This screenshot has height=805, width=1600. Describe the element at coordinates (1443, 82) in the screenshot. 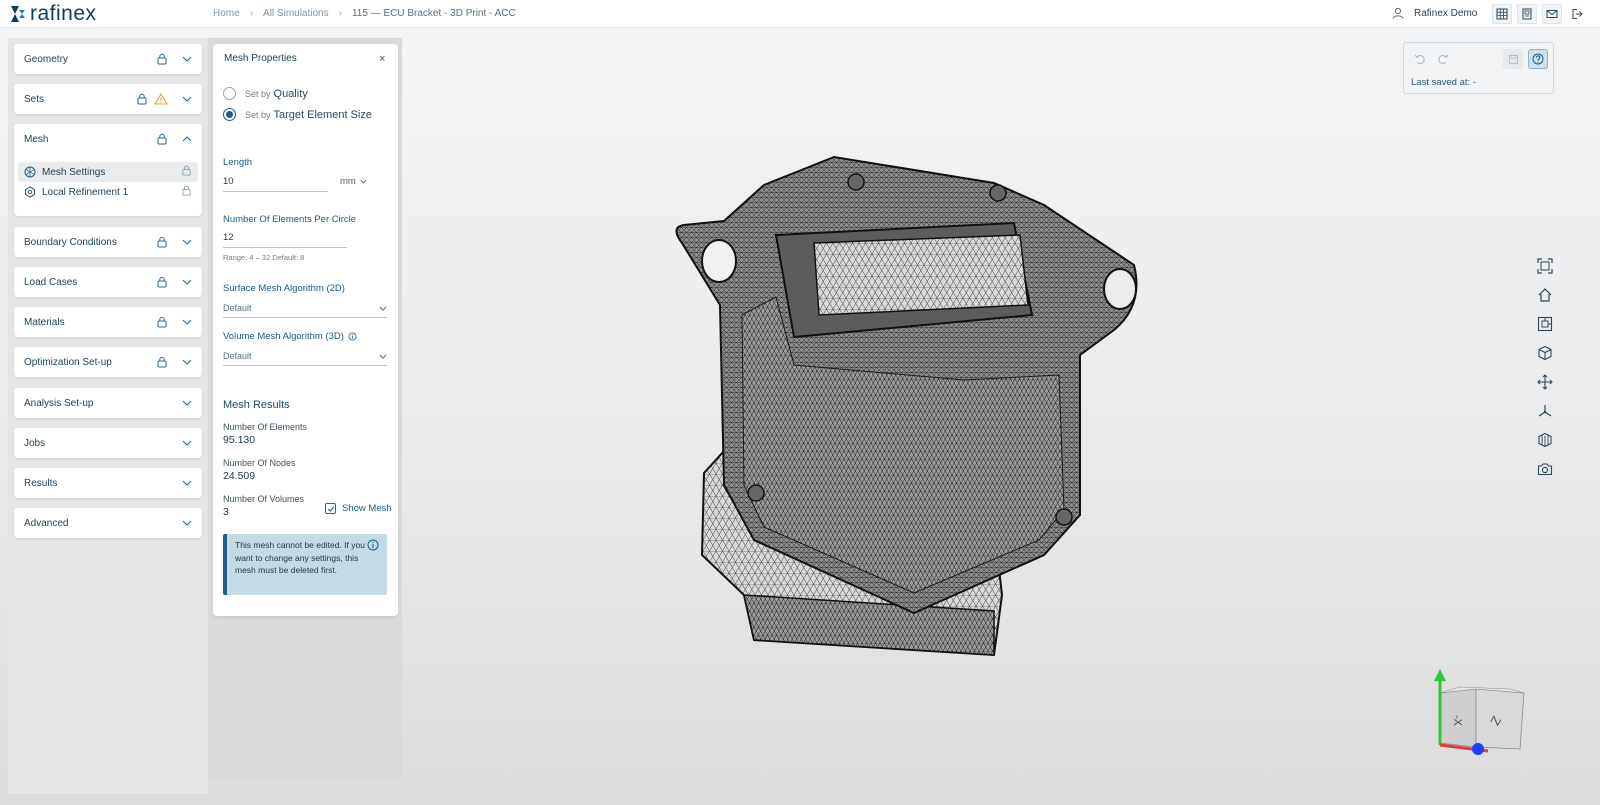

I see `last-saved-text: Last saved at: -` at that location.